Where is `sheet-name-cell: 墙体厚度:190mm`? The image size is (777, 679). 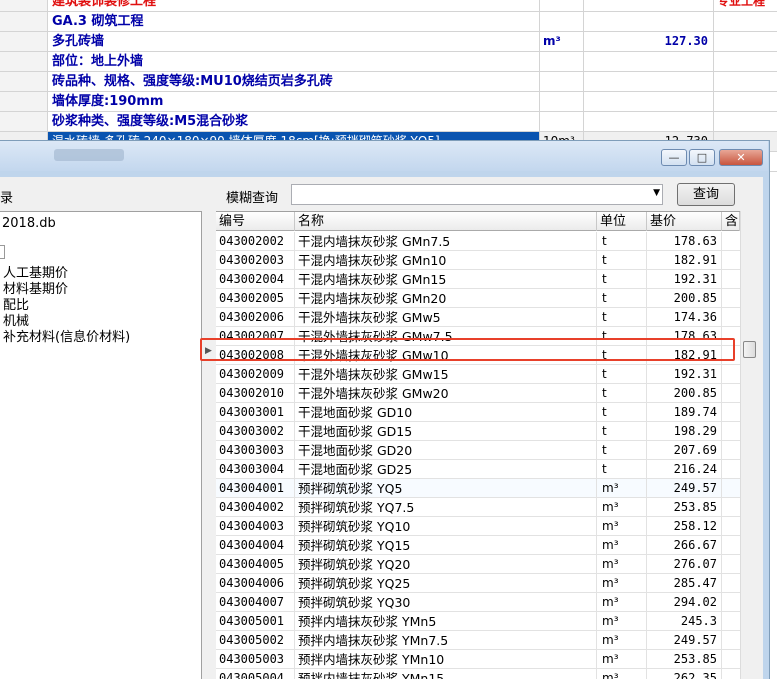 sheet-name-cell: 墙体厚度:190mm is located at coordinates (294, 101).